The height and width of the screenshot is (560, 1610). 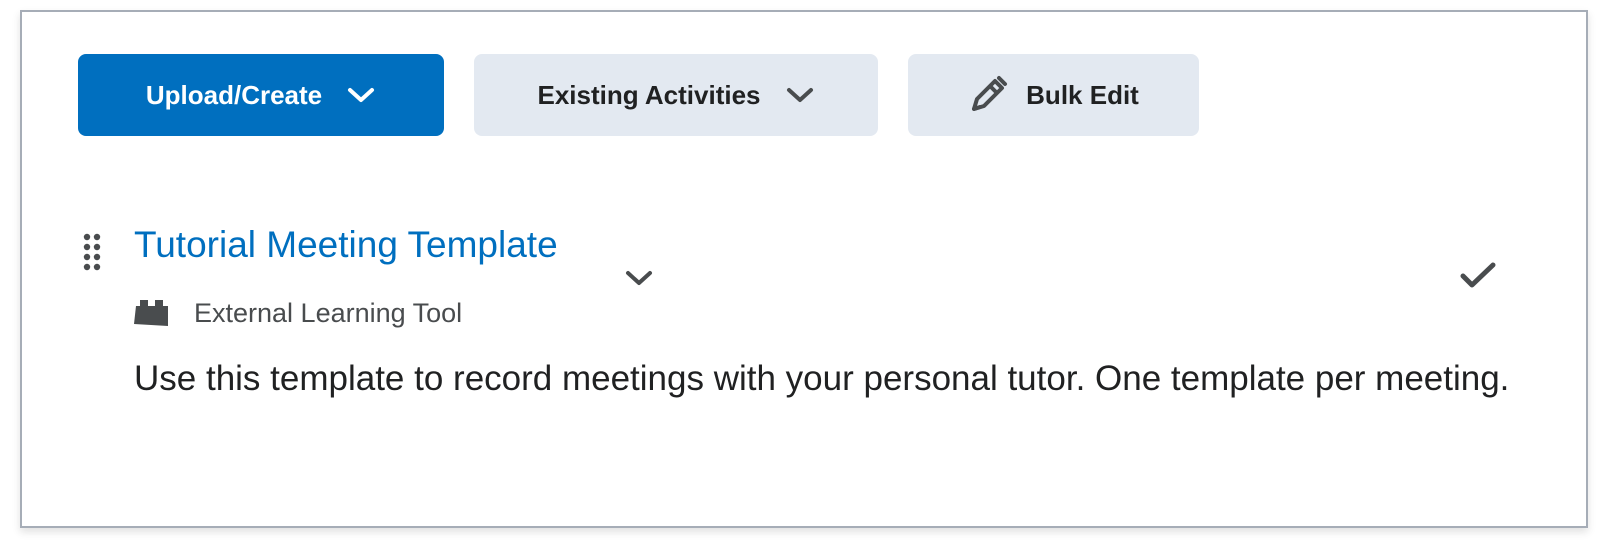 I want to click on item-type-label: External Learning Tool, so click(x=328, y=313).